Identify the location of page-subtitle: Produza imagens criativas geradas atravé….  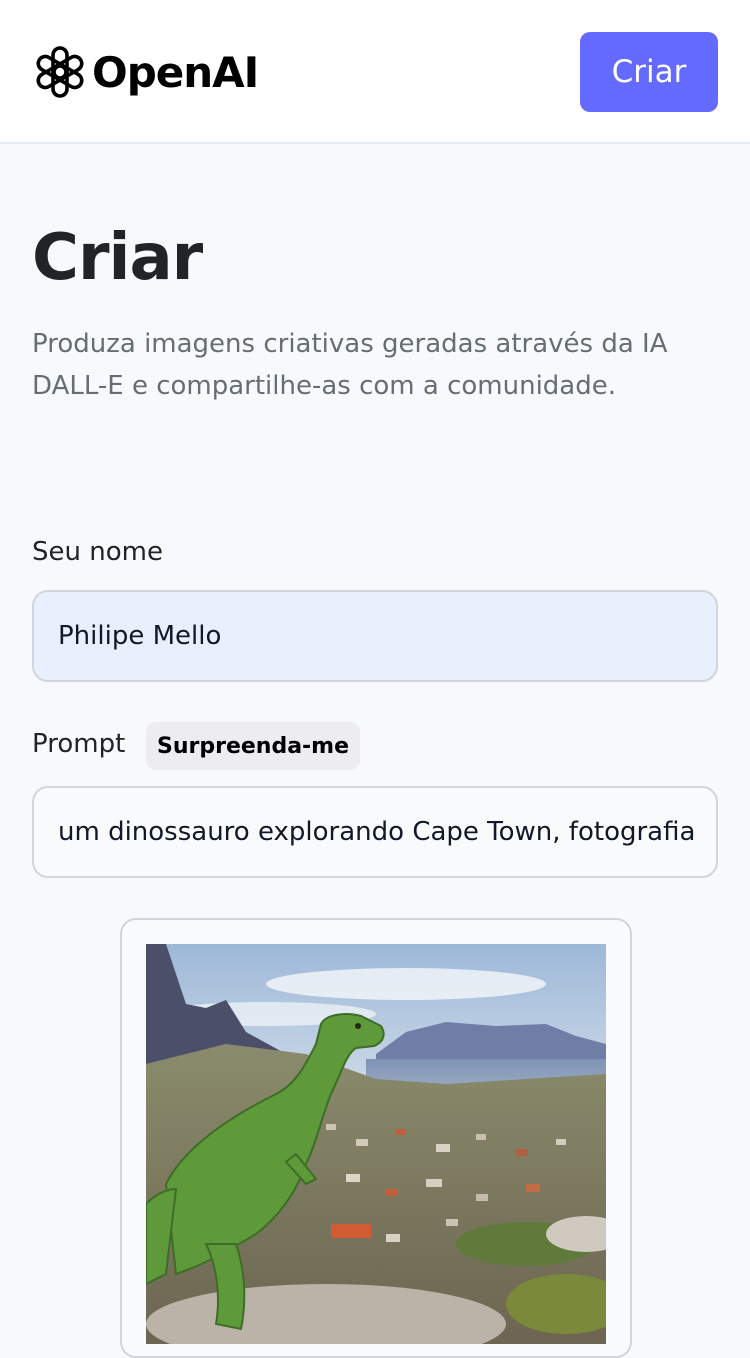
(350, 365).